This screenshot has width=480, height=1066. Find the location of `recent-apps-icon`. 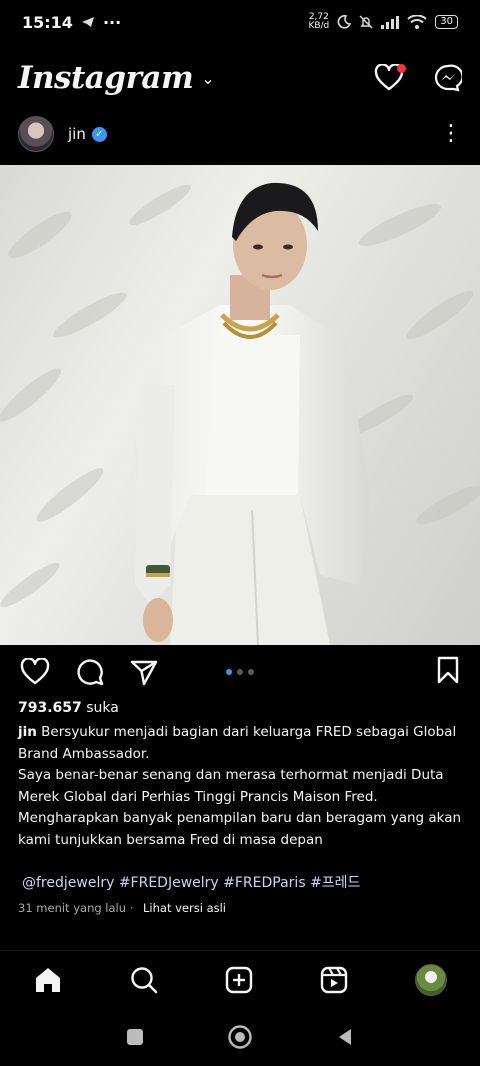

recent-apps-icon is located at coordinates (135, 1037).